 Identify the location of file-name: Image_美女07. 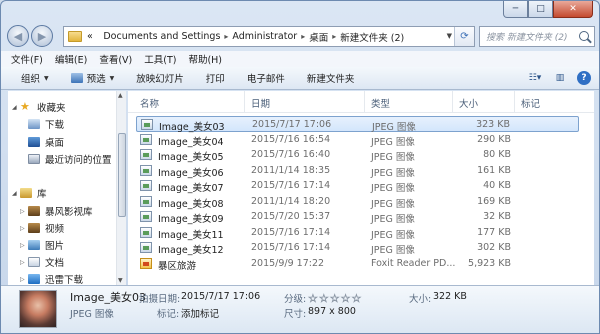
(191, 188).